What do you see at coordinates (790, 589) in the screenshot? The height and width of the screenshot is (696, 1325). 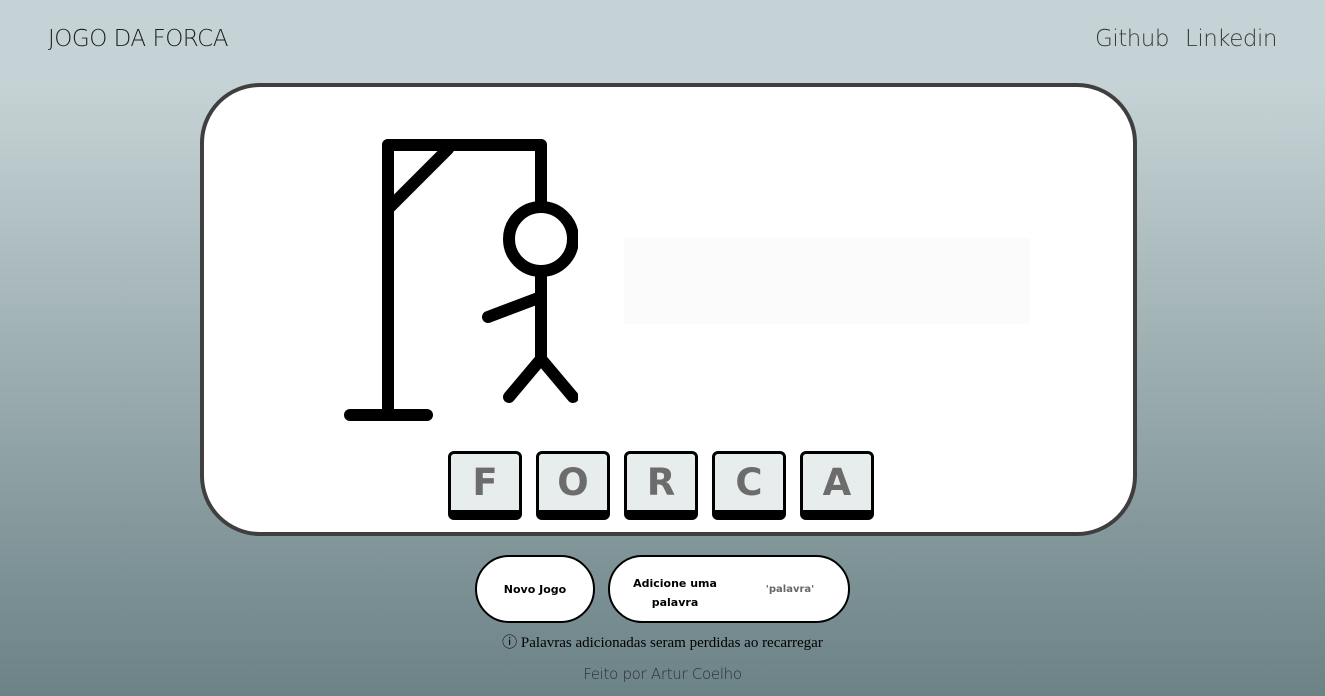 I see `add-word-hint: 'palavra'` at bounding box center [790, 589].